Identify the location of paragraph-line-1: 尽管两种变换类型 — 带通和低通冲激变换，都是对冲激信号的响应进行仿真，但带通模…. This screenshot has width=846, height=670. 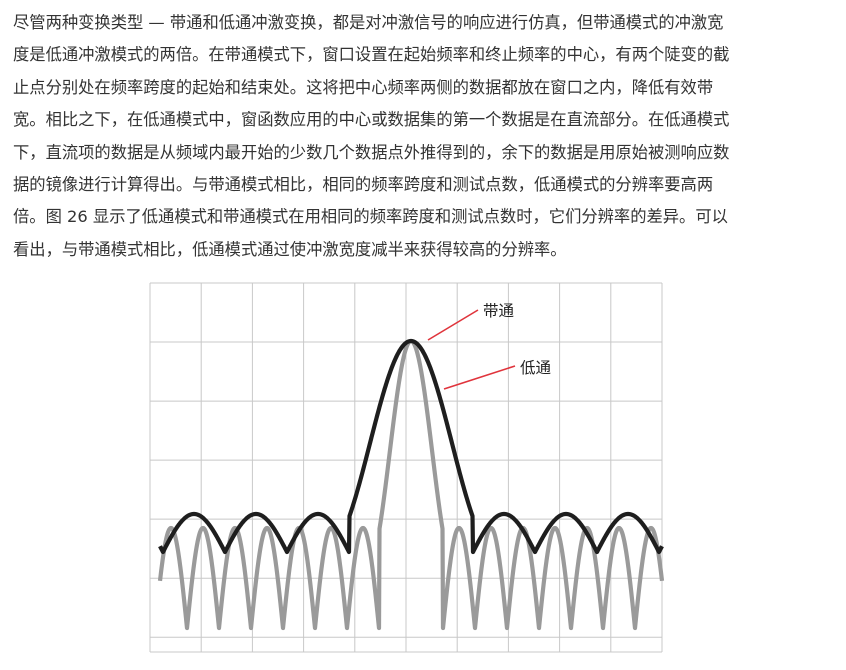
(368, 22).